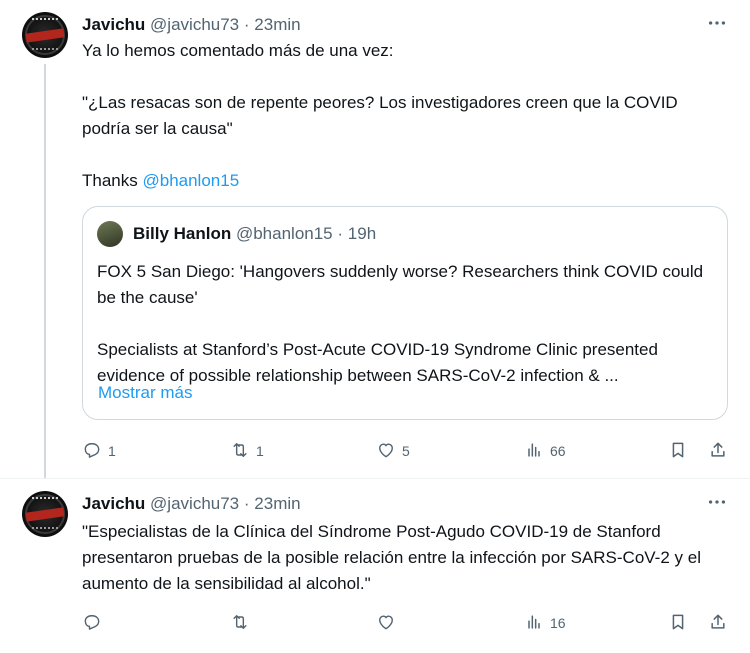 The width and height of the screenshot is (750, 653). I want to click on retweet-button, so click(243, 623).